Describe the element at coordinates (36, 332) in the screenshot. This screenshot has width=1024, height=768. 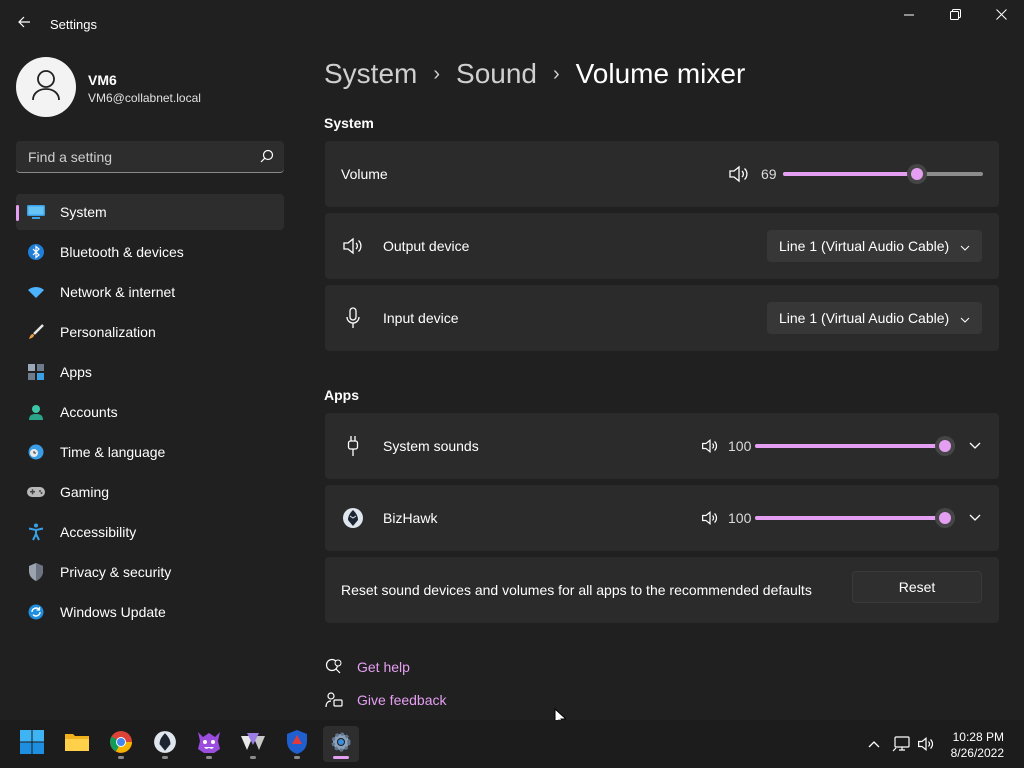
I see `brush-icon` at that location.